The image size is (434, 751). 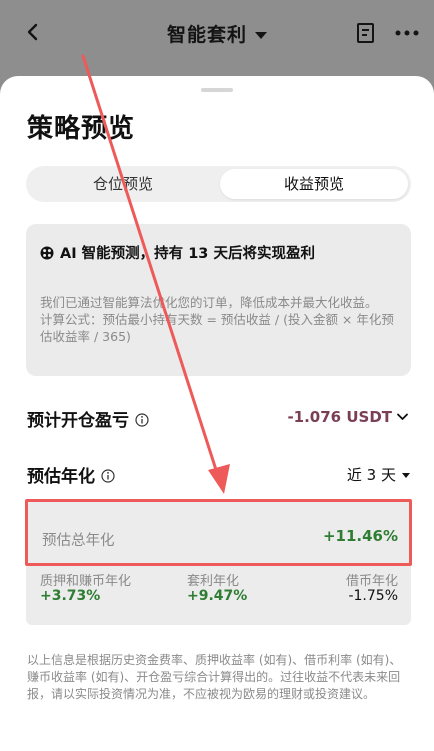 What do you see at coordinates (407, 33) in the screenshot?
I see `more-dots-icon` at bounding box center [407, 33].